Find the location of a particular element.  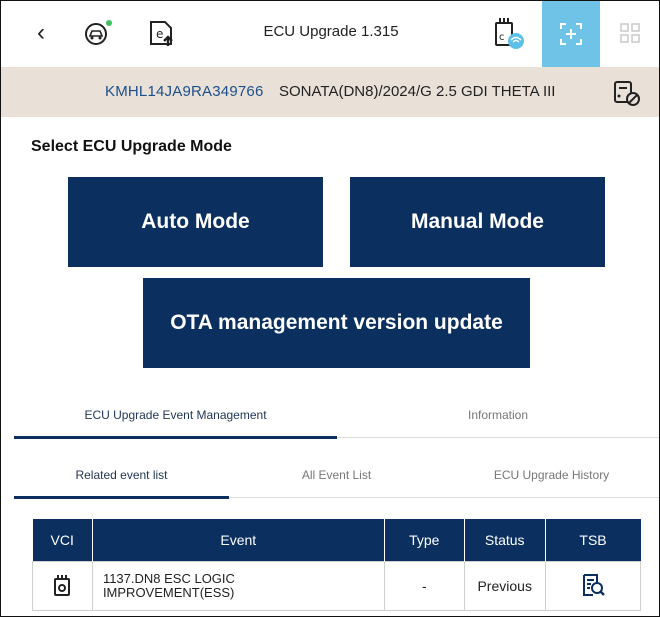

col-tsb: TSB is located at coordinates (593, 540).